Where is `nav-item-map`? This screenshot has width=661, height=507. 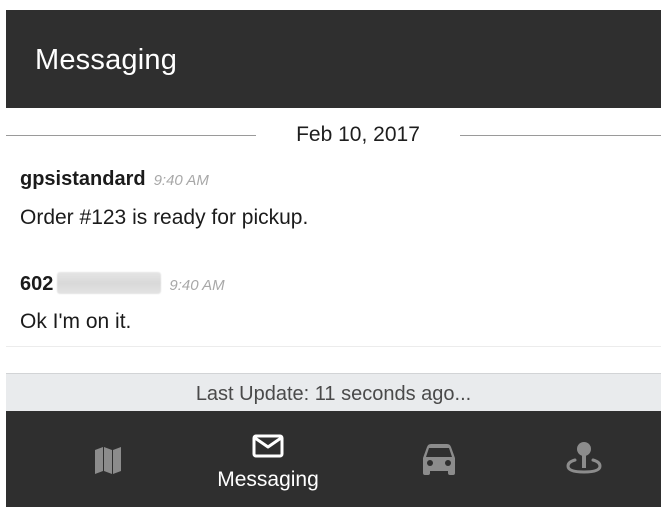 nav-item-map is located at coordinates (108, 459).